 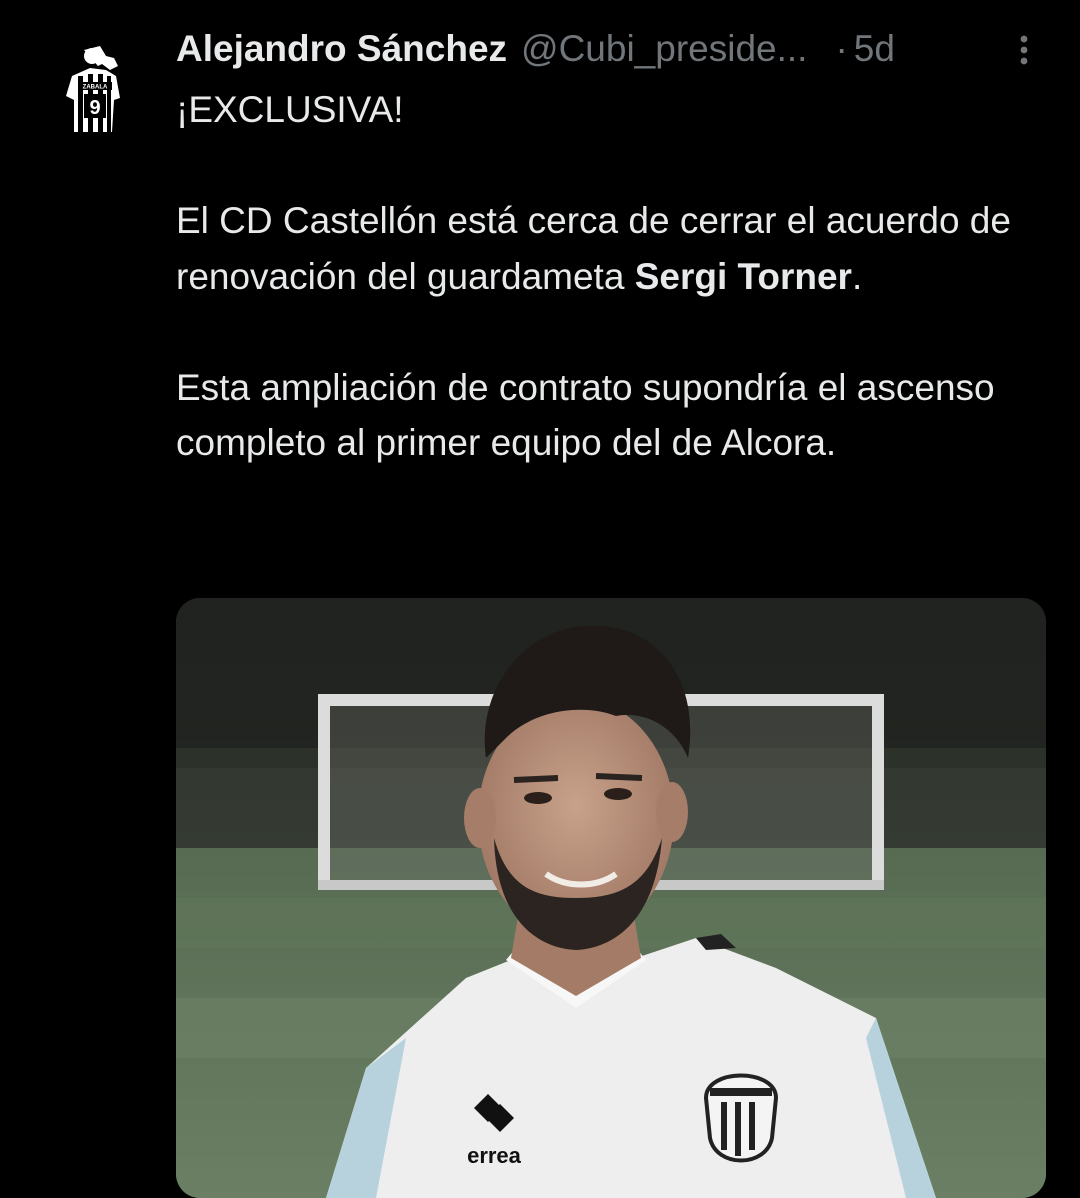 I want to click on vertical-ellipsis-icon, so click(x=1024, y=50).